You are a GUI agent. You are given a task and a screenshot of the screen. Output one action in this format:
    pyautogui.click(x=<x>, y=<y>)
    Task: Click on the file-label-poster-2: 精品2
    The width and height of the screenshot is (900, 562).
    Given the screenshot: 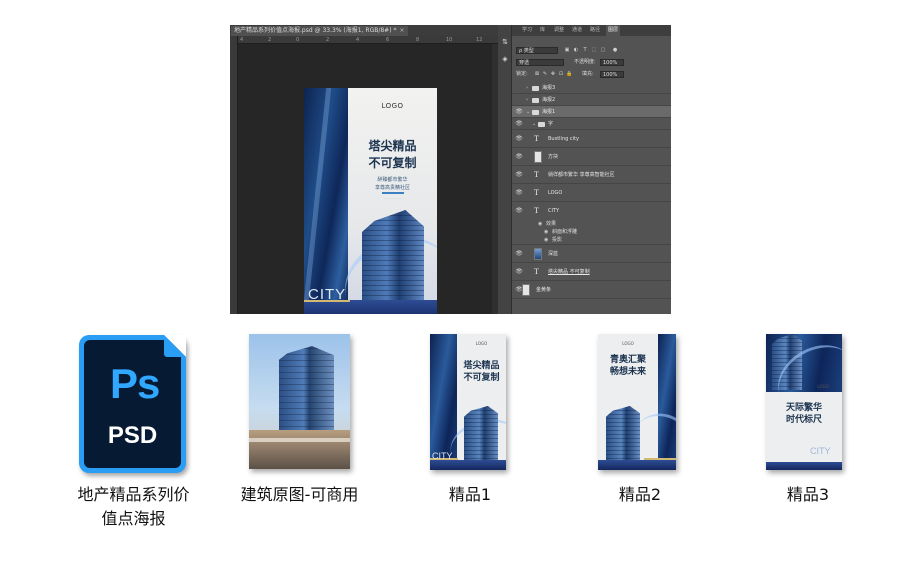 What is the action you would take?
    pyautogui.click(x=640, y=495)
    